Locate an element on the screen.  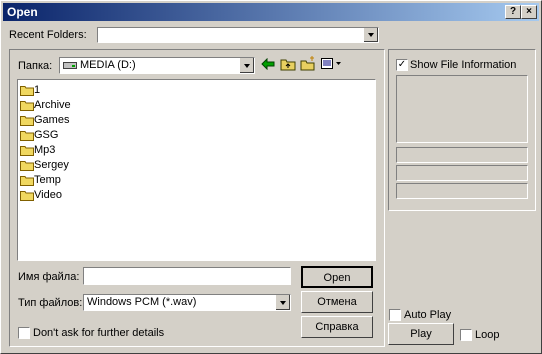
help-button-label: Справка is located at coordinates (337, 327).